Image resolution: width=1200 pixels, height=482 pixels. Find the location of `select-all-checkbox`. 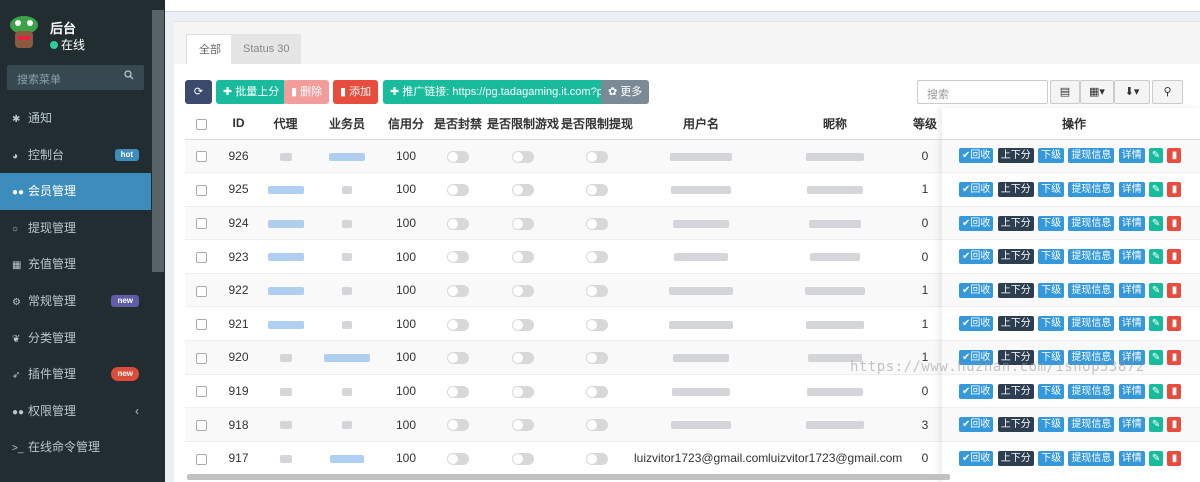

select-all-checkbox is located at coordinates (201, 124).